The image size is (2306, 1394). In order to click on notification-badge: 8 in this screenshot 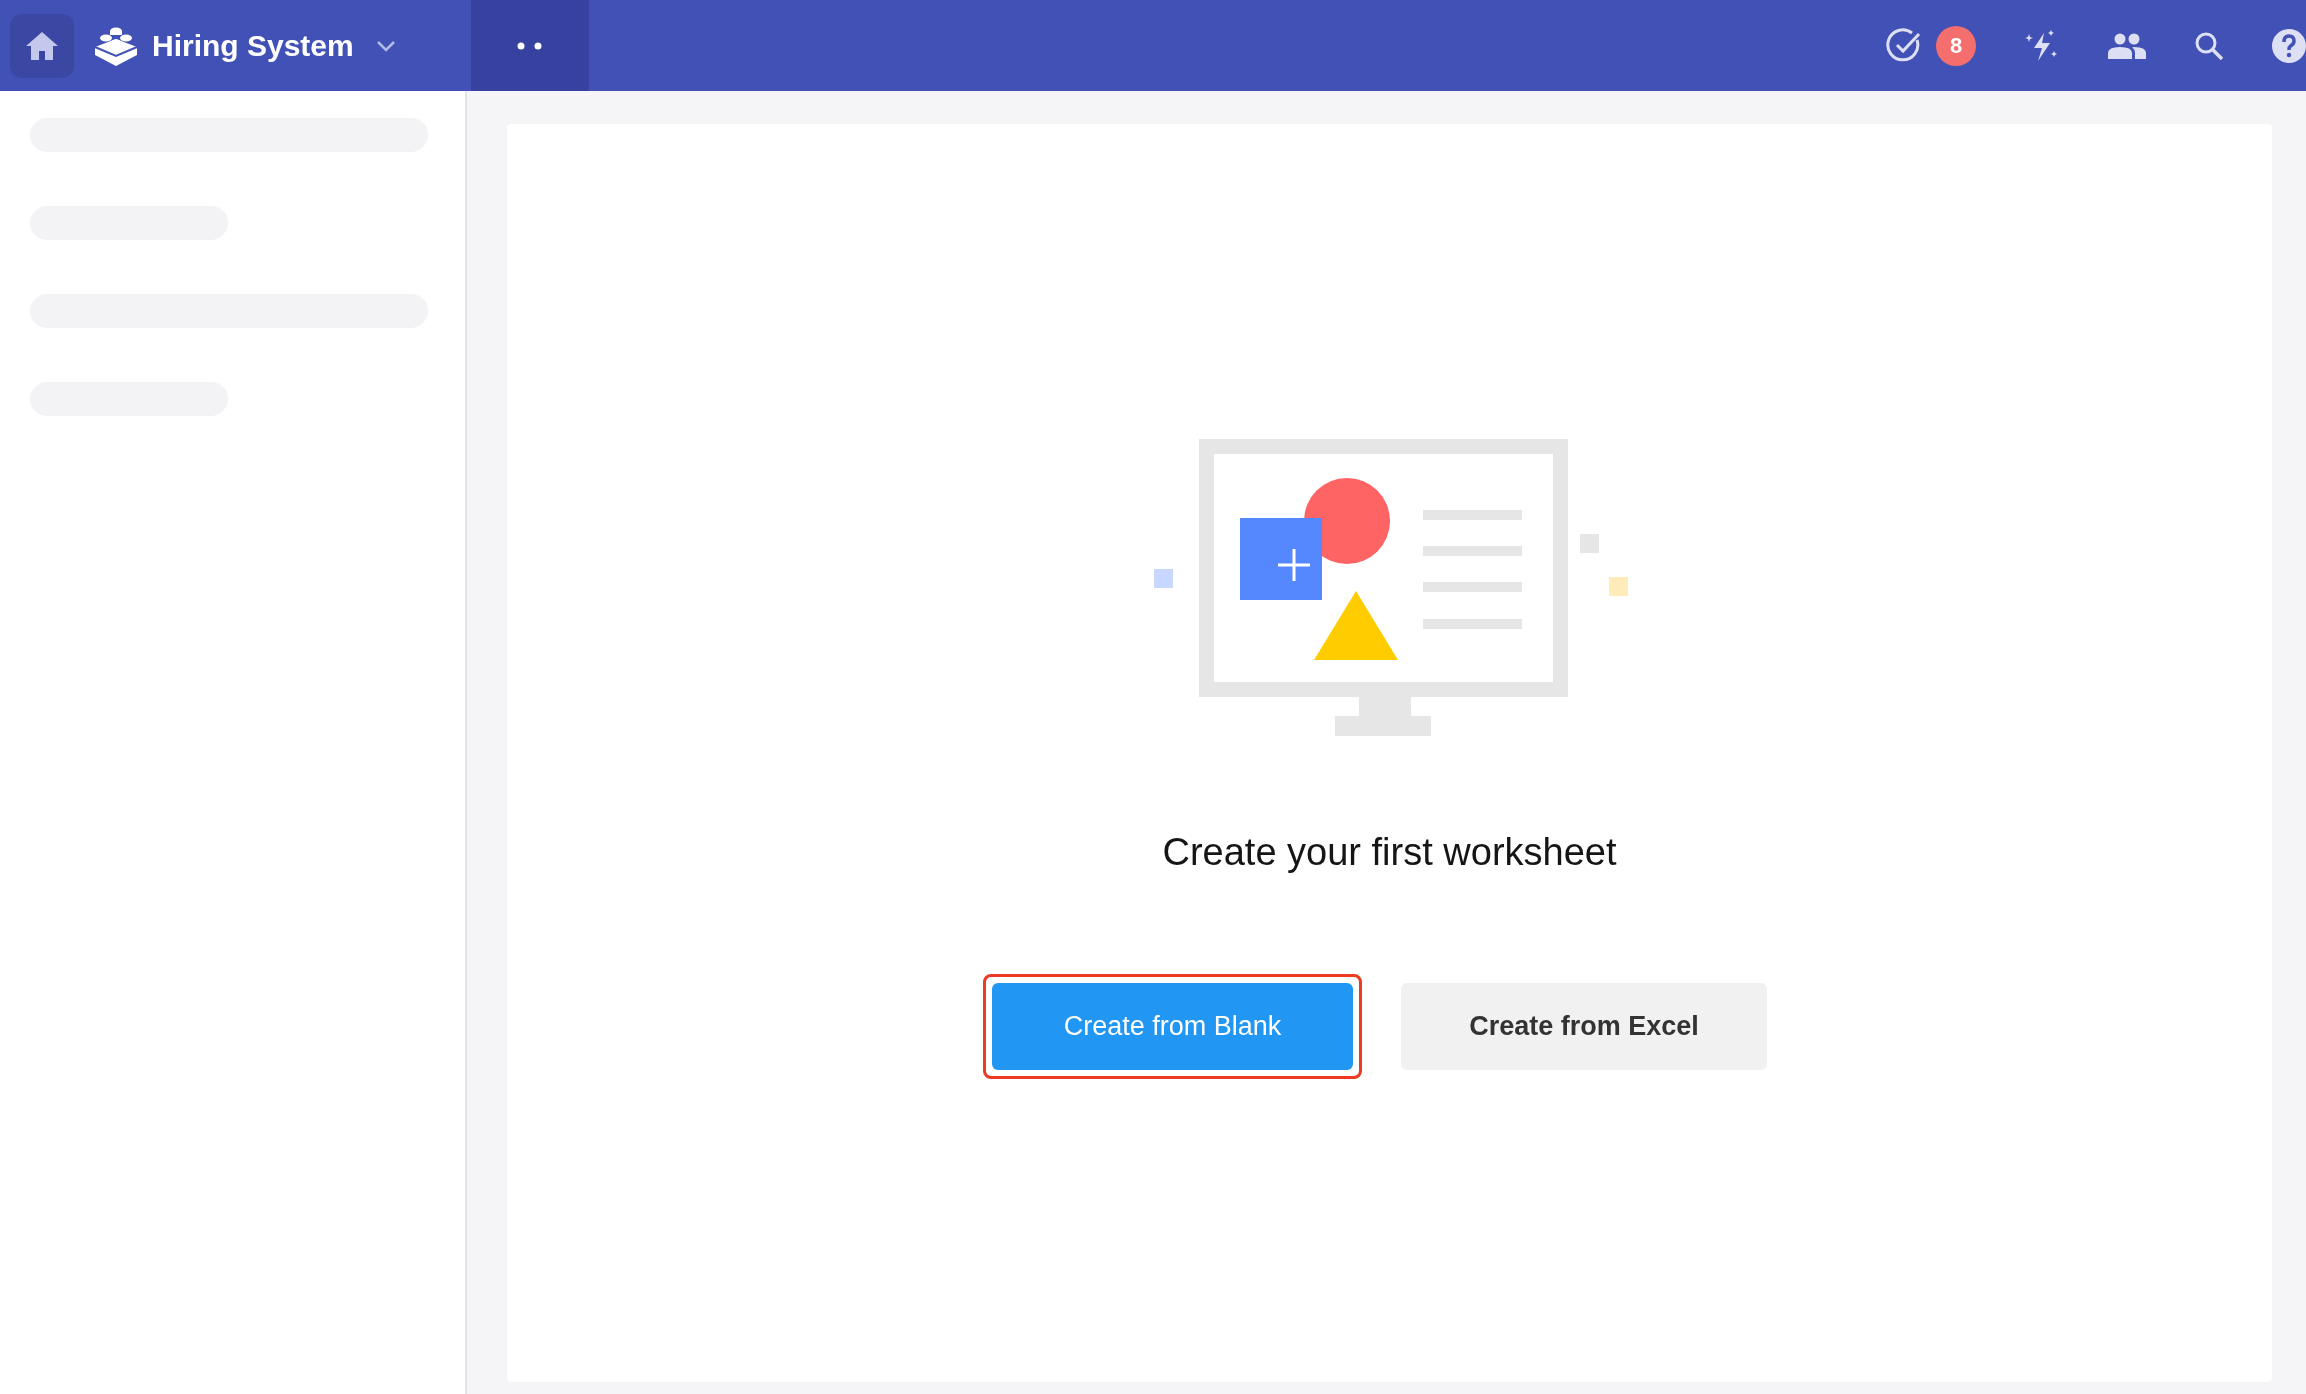, I will do `click(1956, 45)`.